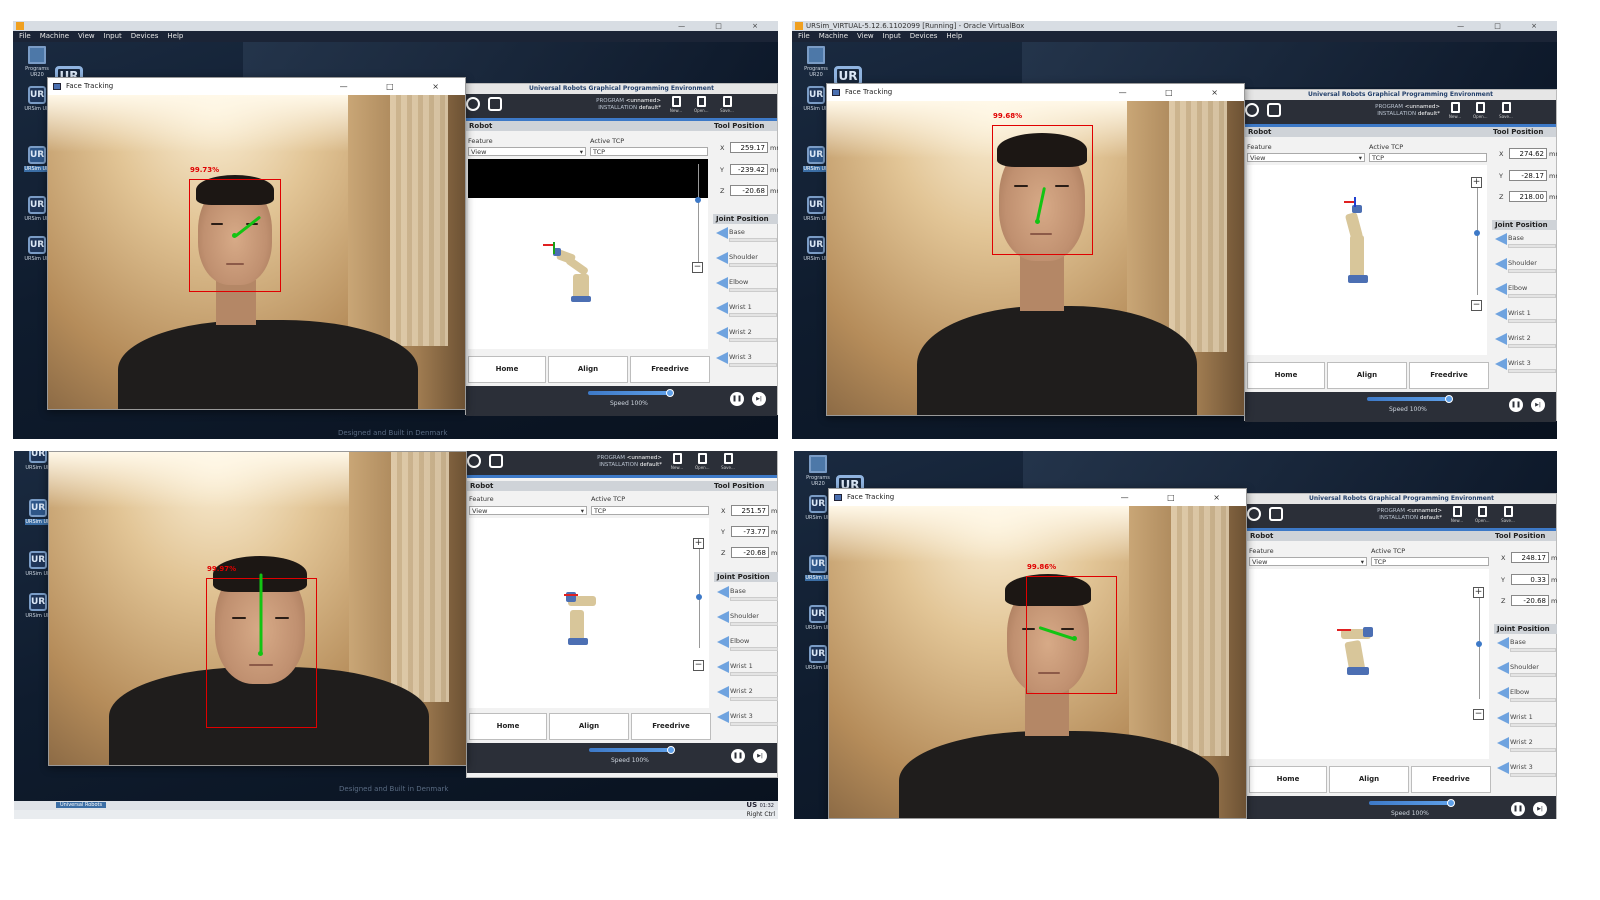  Describe the element at coordinates (924, 36) in the screenshot. I see `menu-devices: Devices` at that location.